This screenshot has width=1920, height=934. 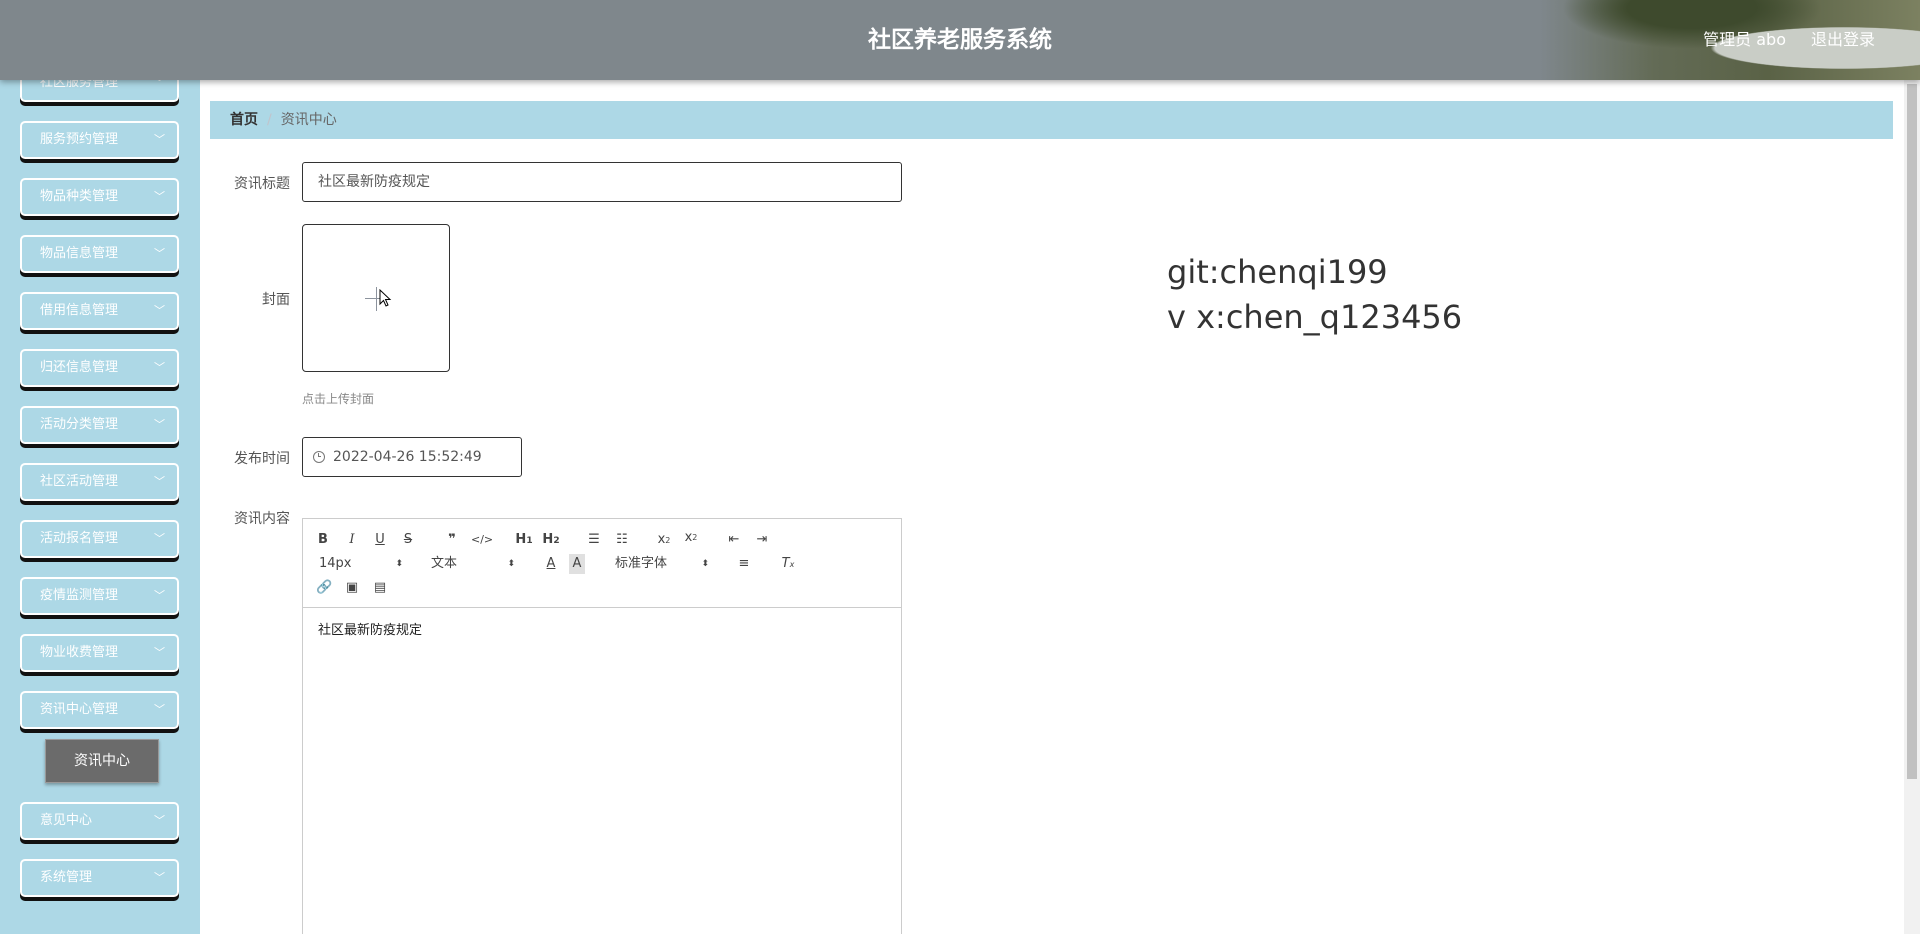 What do you see at coordinates (244, 120) in the screenshot?
I see `breadcrumb-home: 首页` at bounding box center [244, 120].